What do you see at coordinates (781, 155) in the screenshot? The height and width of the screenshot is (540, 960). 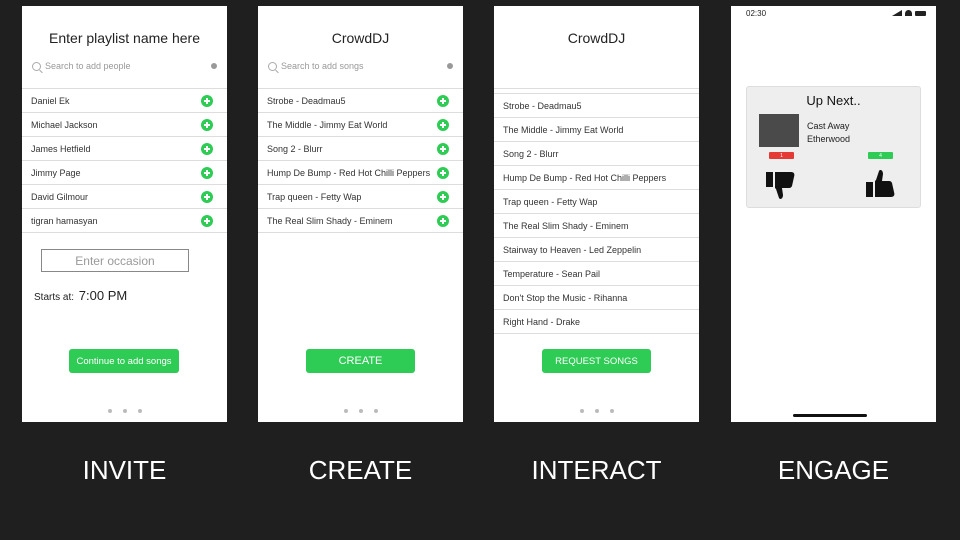 I see `downvote-count: 1` at bounding box center [781, 155].